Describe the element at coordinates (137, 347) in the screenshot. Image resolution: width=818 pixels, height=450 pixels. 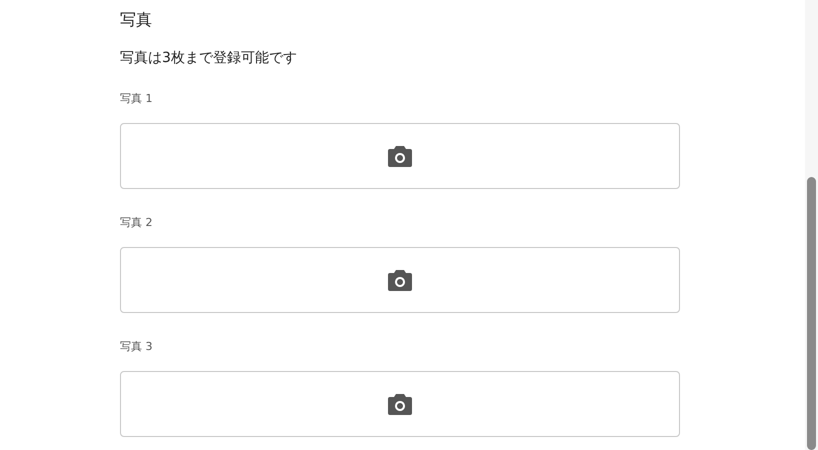
I see `photo-label: 写真 3` at that location.